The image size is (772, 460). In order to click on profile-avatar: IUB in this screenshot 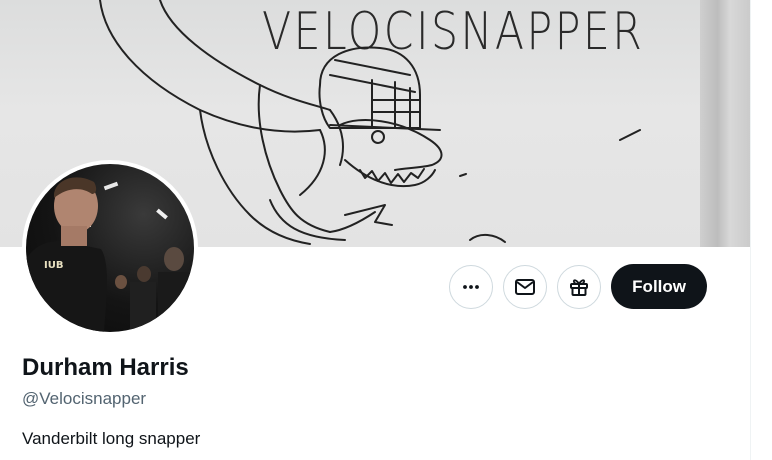, I will do `click(110, 248)`.